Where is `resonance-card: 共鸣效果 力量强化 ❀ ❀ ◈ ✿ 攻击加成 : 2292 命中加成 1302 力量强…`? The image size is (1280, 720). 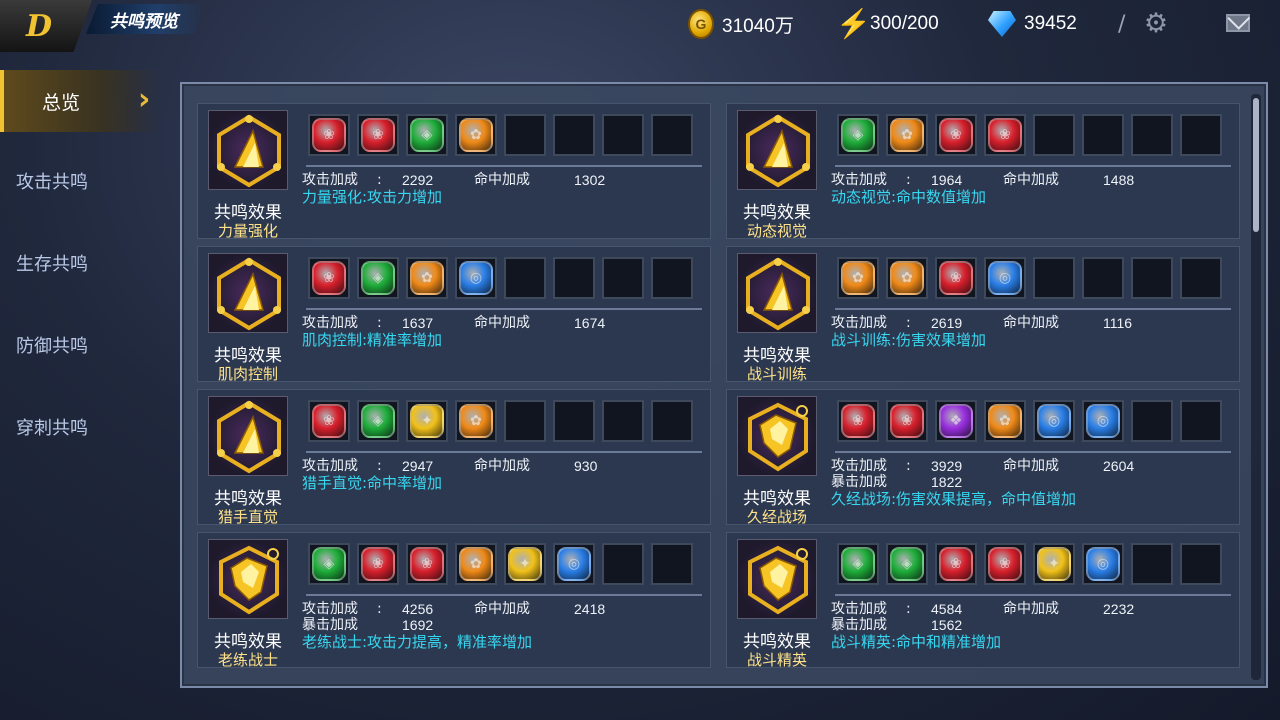 resonance-card: 共鸣效果 力量强化 ❀ ❀ ◈ ✿ 攻击加成 : 2292 命中加成 1302 力量强… is located at coordinates (454, 171).